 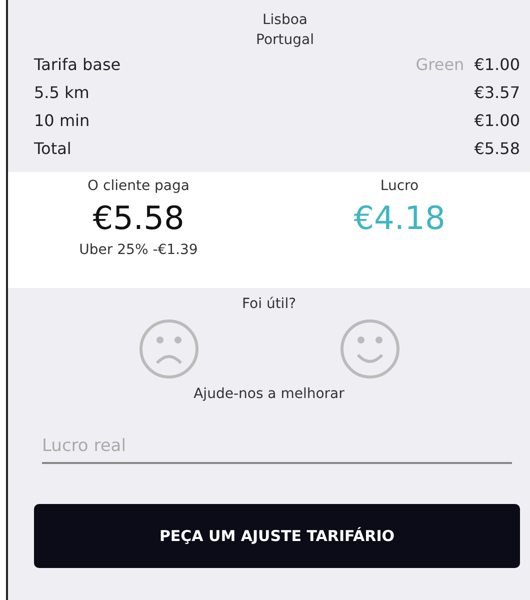 What do you see at coordinates (62, 120) in the screenshot?
I see `fare-label: 10 min` at bounding box center [62, 120].